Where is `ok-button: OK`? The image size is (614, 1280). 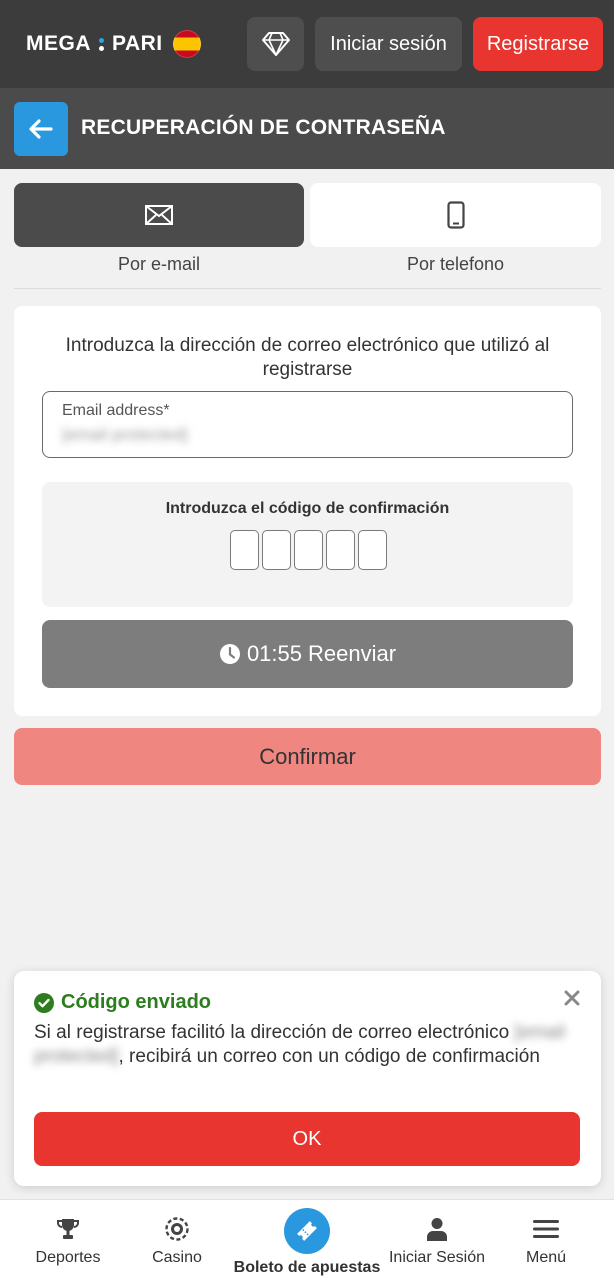 ok-button: OK is located at coordinates (307, 1139).